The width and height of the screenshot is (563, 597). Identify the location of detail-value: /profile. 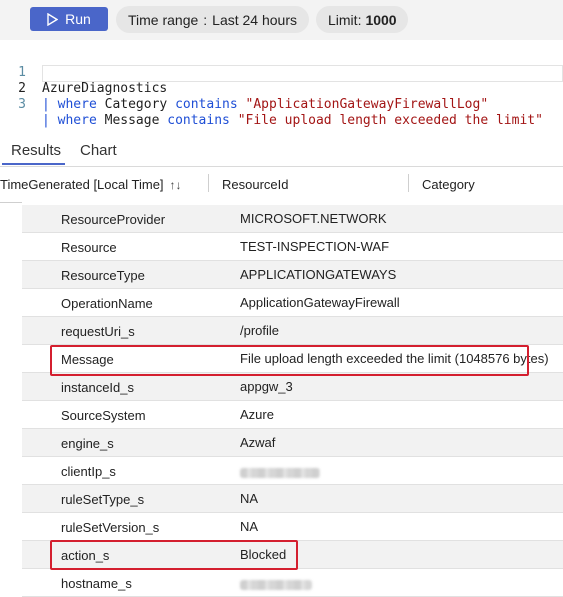
(259, 330).